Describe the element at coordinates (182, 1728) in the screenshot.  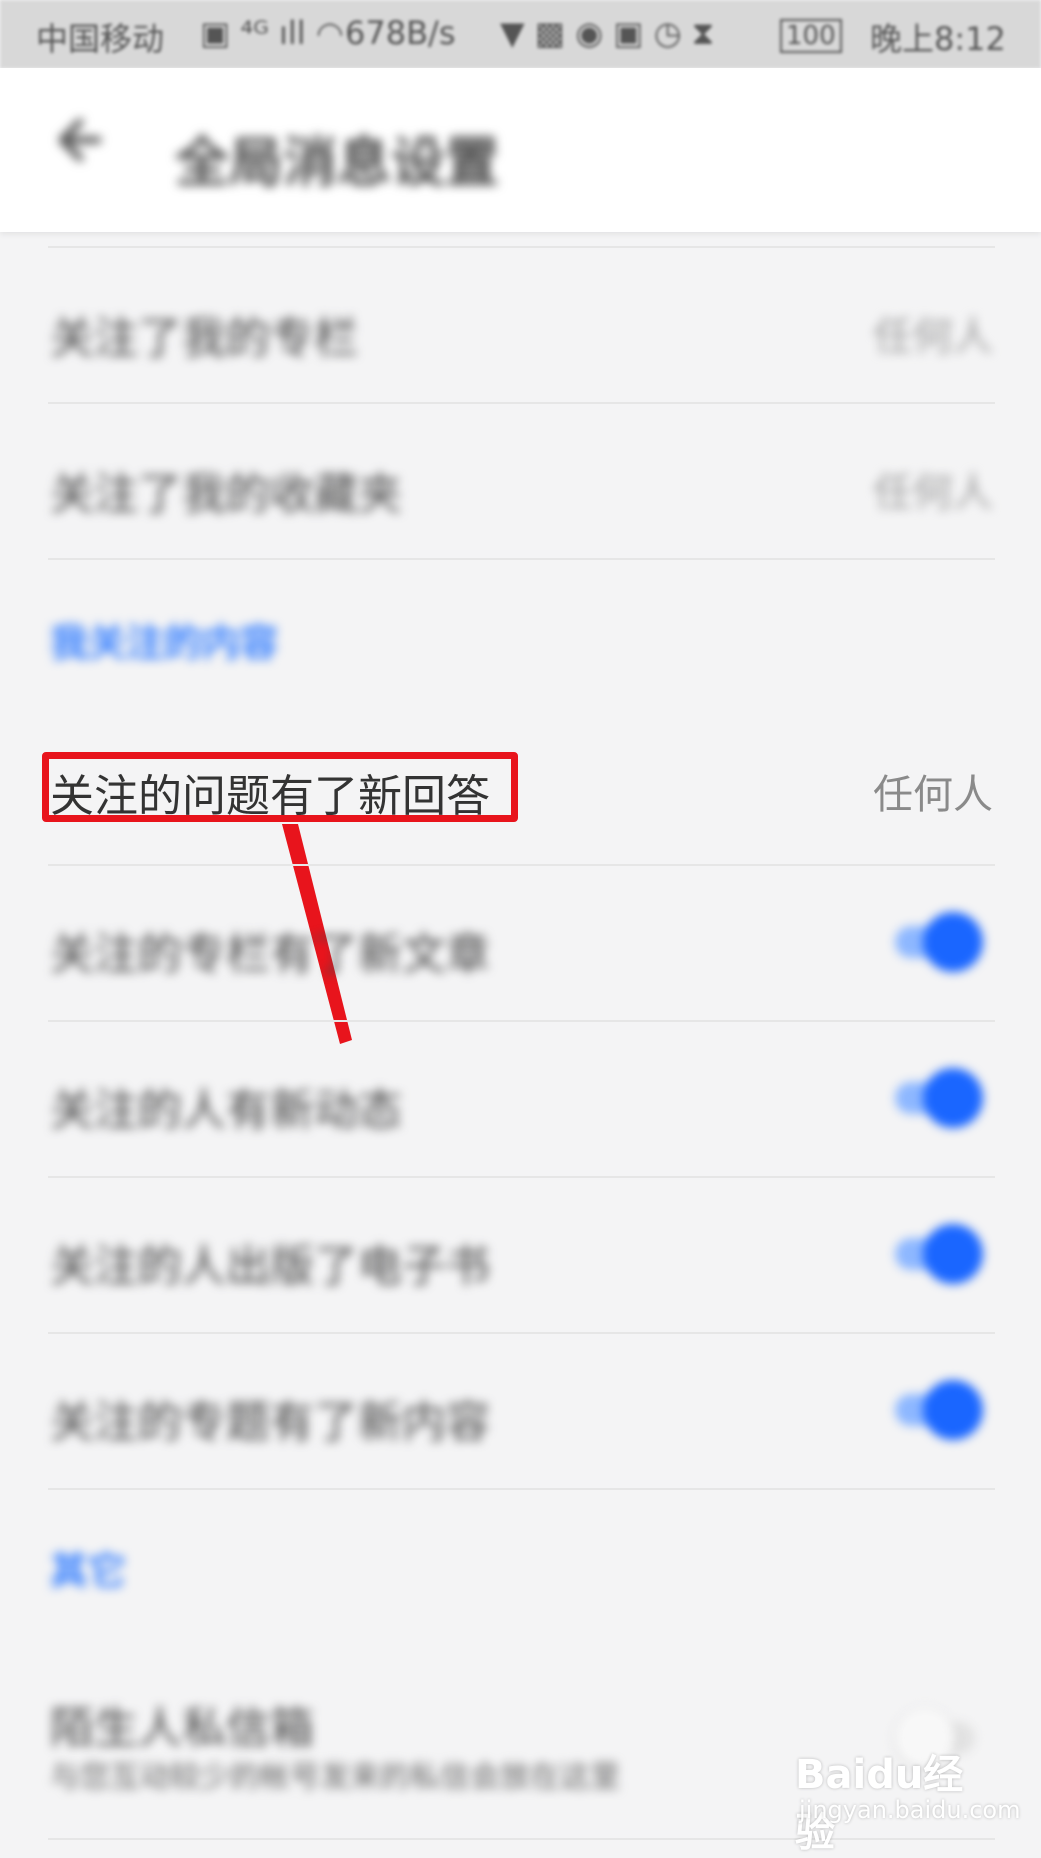
I see `row-label-stranger-inbox: 陌生人私信箱` at that location.